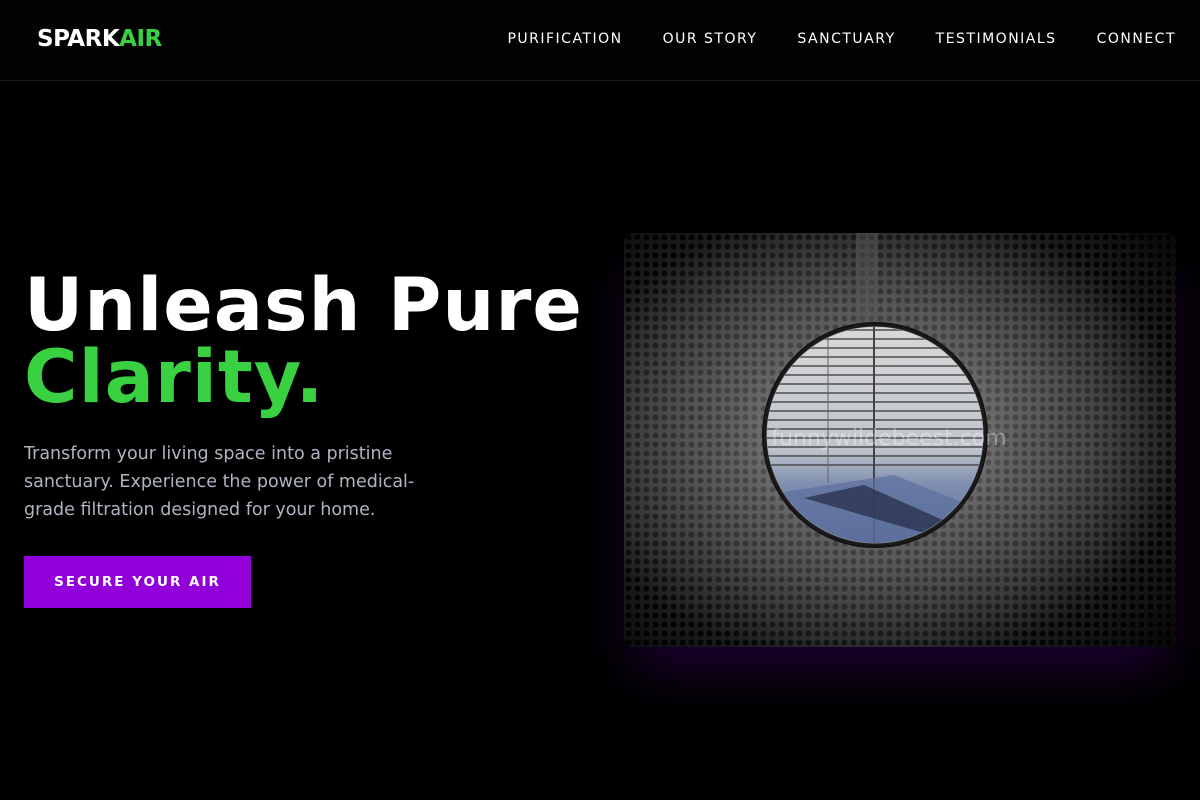  What do you see at coordinates (137, 582) in the screenshot?
I see `secure-your-air-button: SECURE YOUR AIR` at bounding box center [137, 582].